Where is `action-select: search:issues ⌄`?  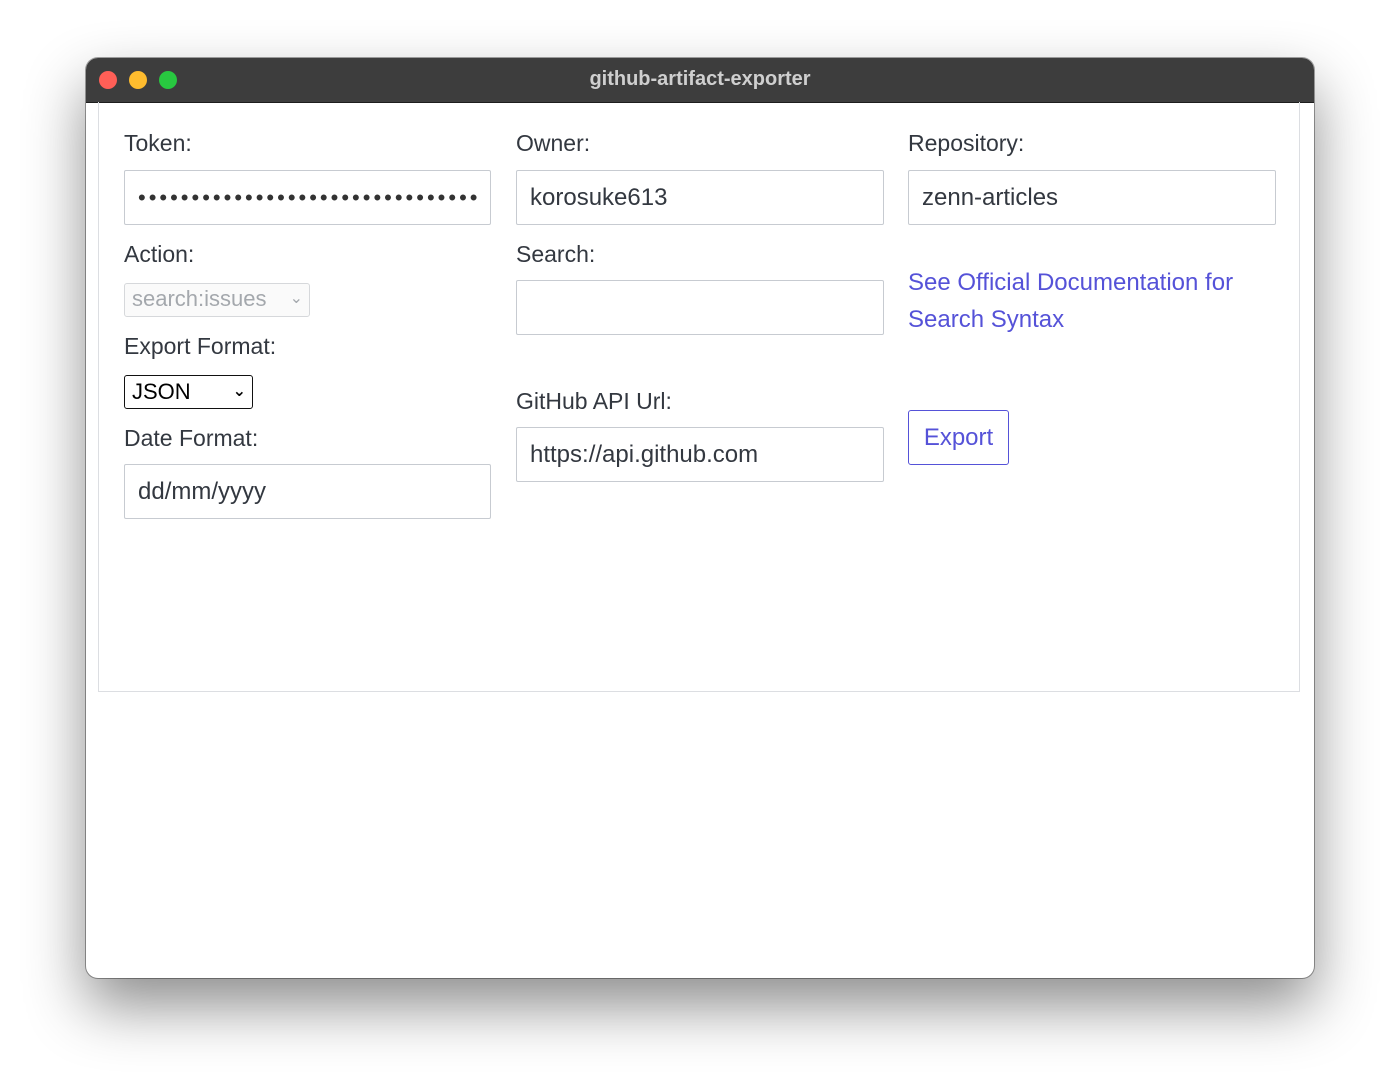 action-select: search:issues ⌄ is located at coordinates (217, 300).